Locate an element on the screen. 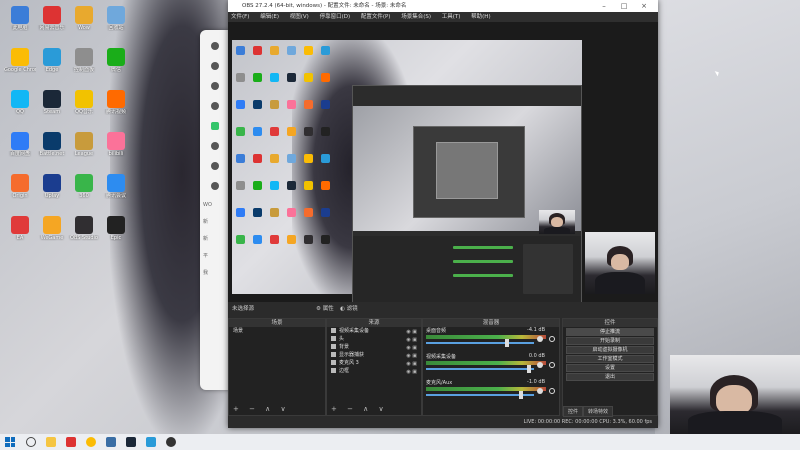 Image resolution: width=800 pixels, height=450 pixels. steam-icon is located at coordinates (131, 442).